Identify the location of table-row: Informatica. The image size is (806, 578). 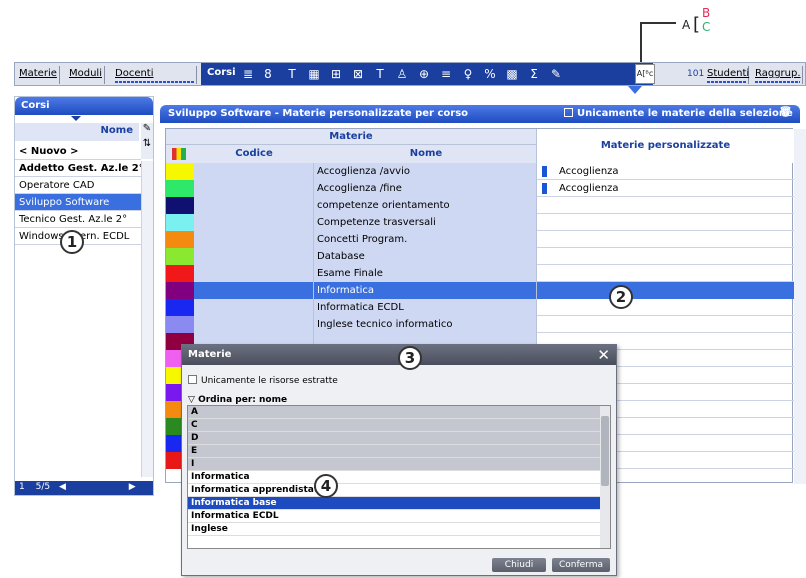
(480, 290).